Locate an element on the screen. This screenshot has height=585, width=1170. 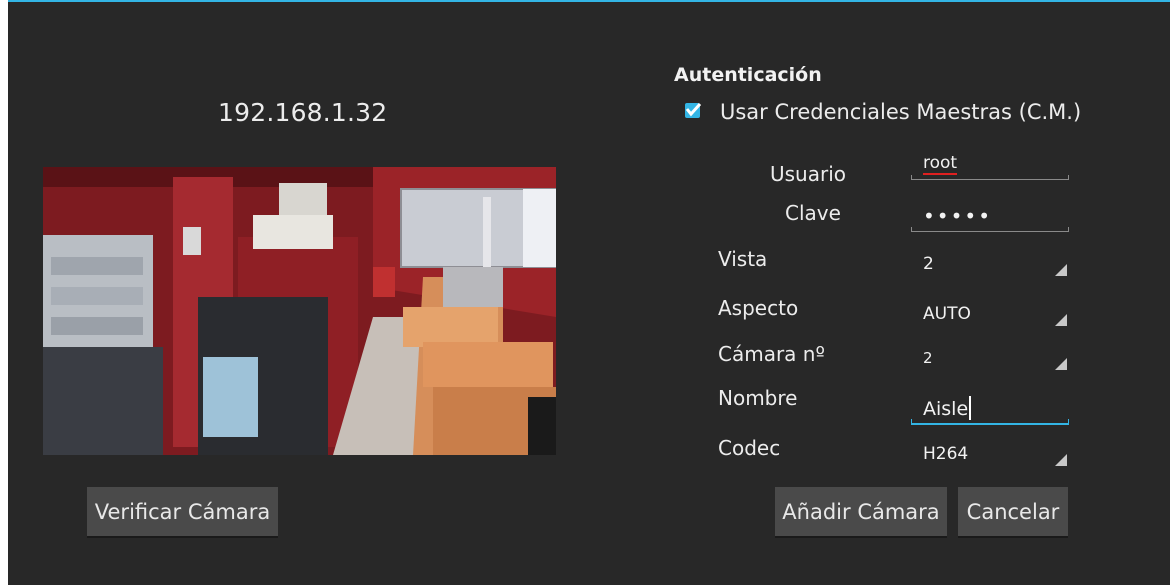
master-credentials-checkbox is located at coordinates (693, 110).